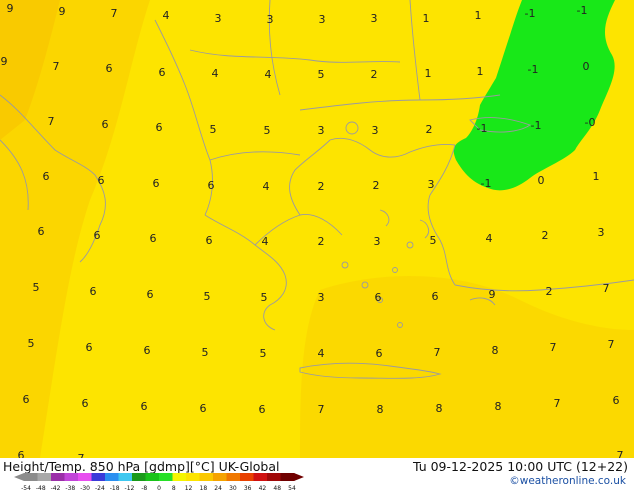 This screenshot has height=491, width=634. What do you see at coordinates (56, 488) in the screenshot?
I see `scale-tick-label: -42` at bounding box center [56, 488].